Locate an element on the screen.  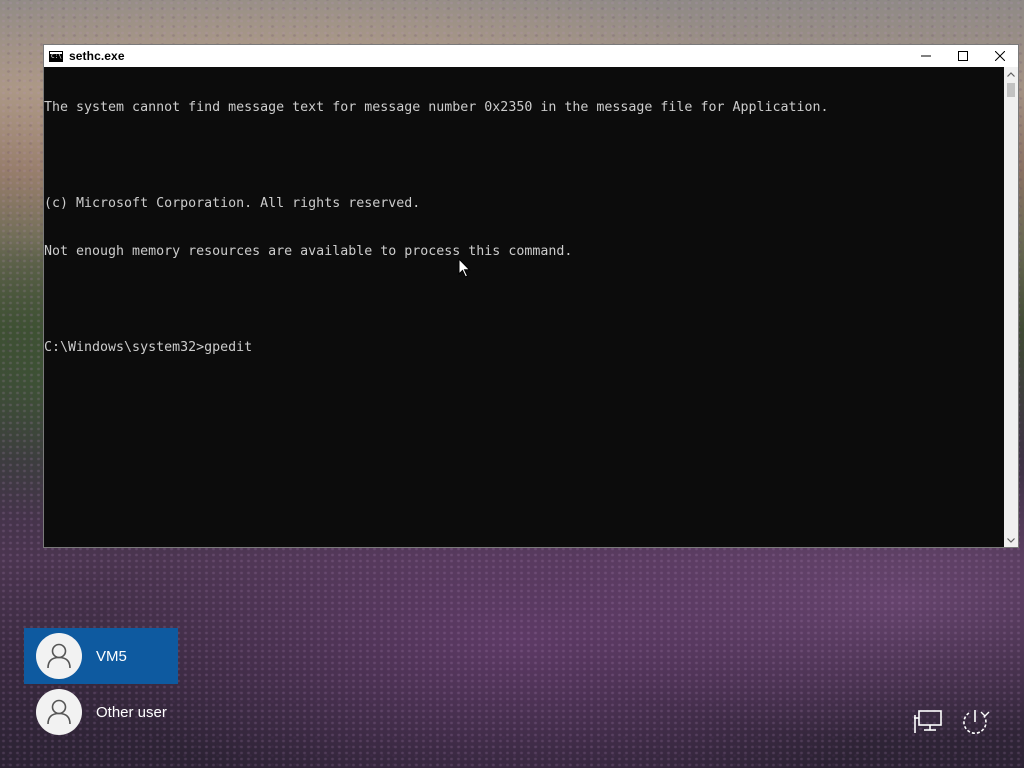
minimize-button is located at coordinates (925, 56).